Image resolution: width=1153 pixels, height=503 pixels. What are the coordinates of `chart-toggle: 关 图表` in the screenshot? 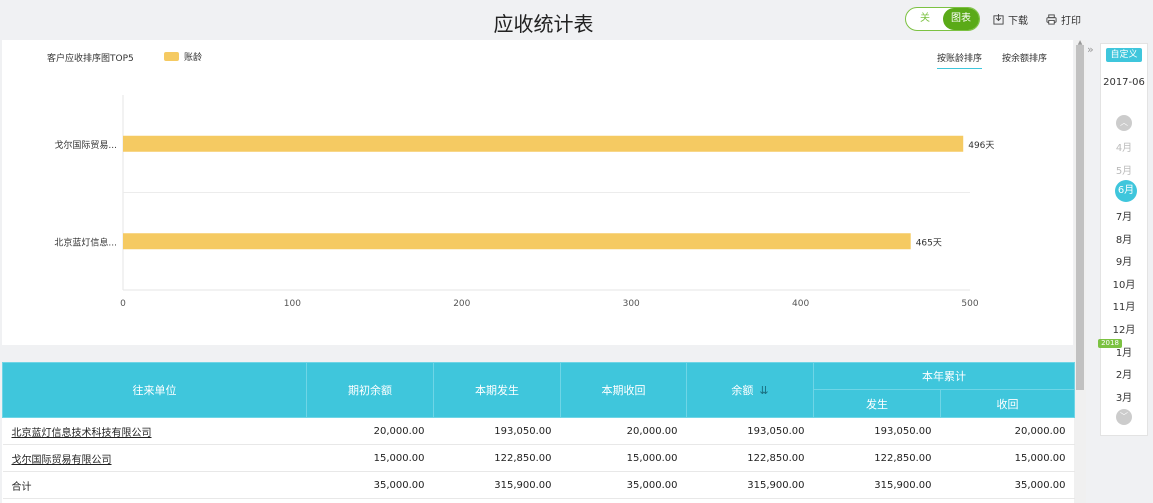 It's located at (942, 19).